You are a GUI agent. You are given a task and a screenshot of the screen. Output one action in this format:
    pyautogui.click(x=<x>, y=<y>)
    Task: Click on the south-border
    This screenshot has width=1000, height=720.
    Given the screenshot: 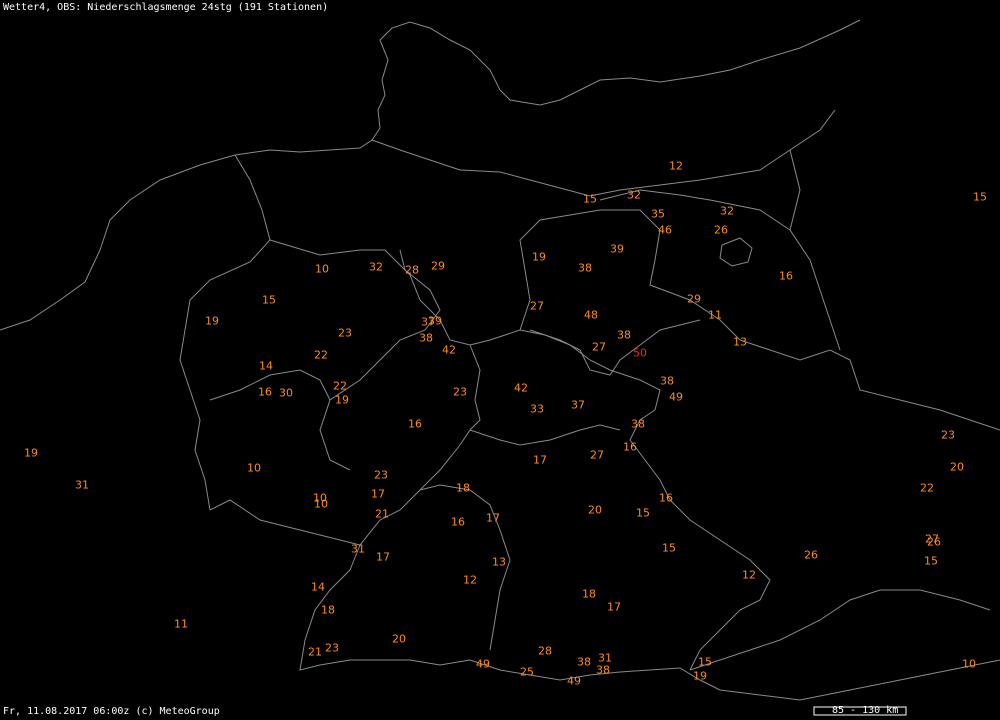 What is the action you would take?
    pyautogui.click(x=510, y=617)
    